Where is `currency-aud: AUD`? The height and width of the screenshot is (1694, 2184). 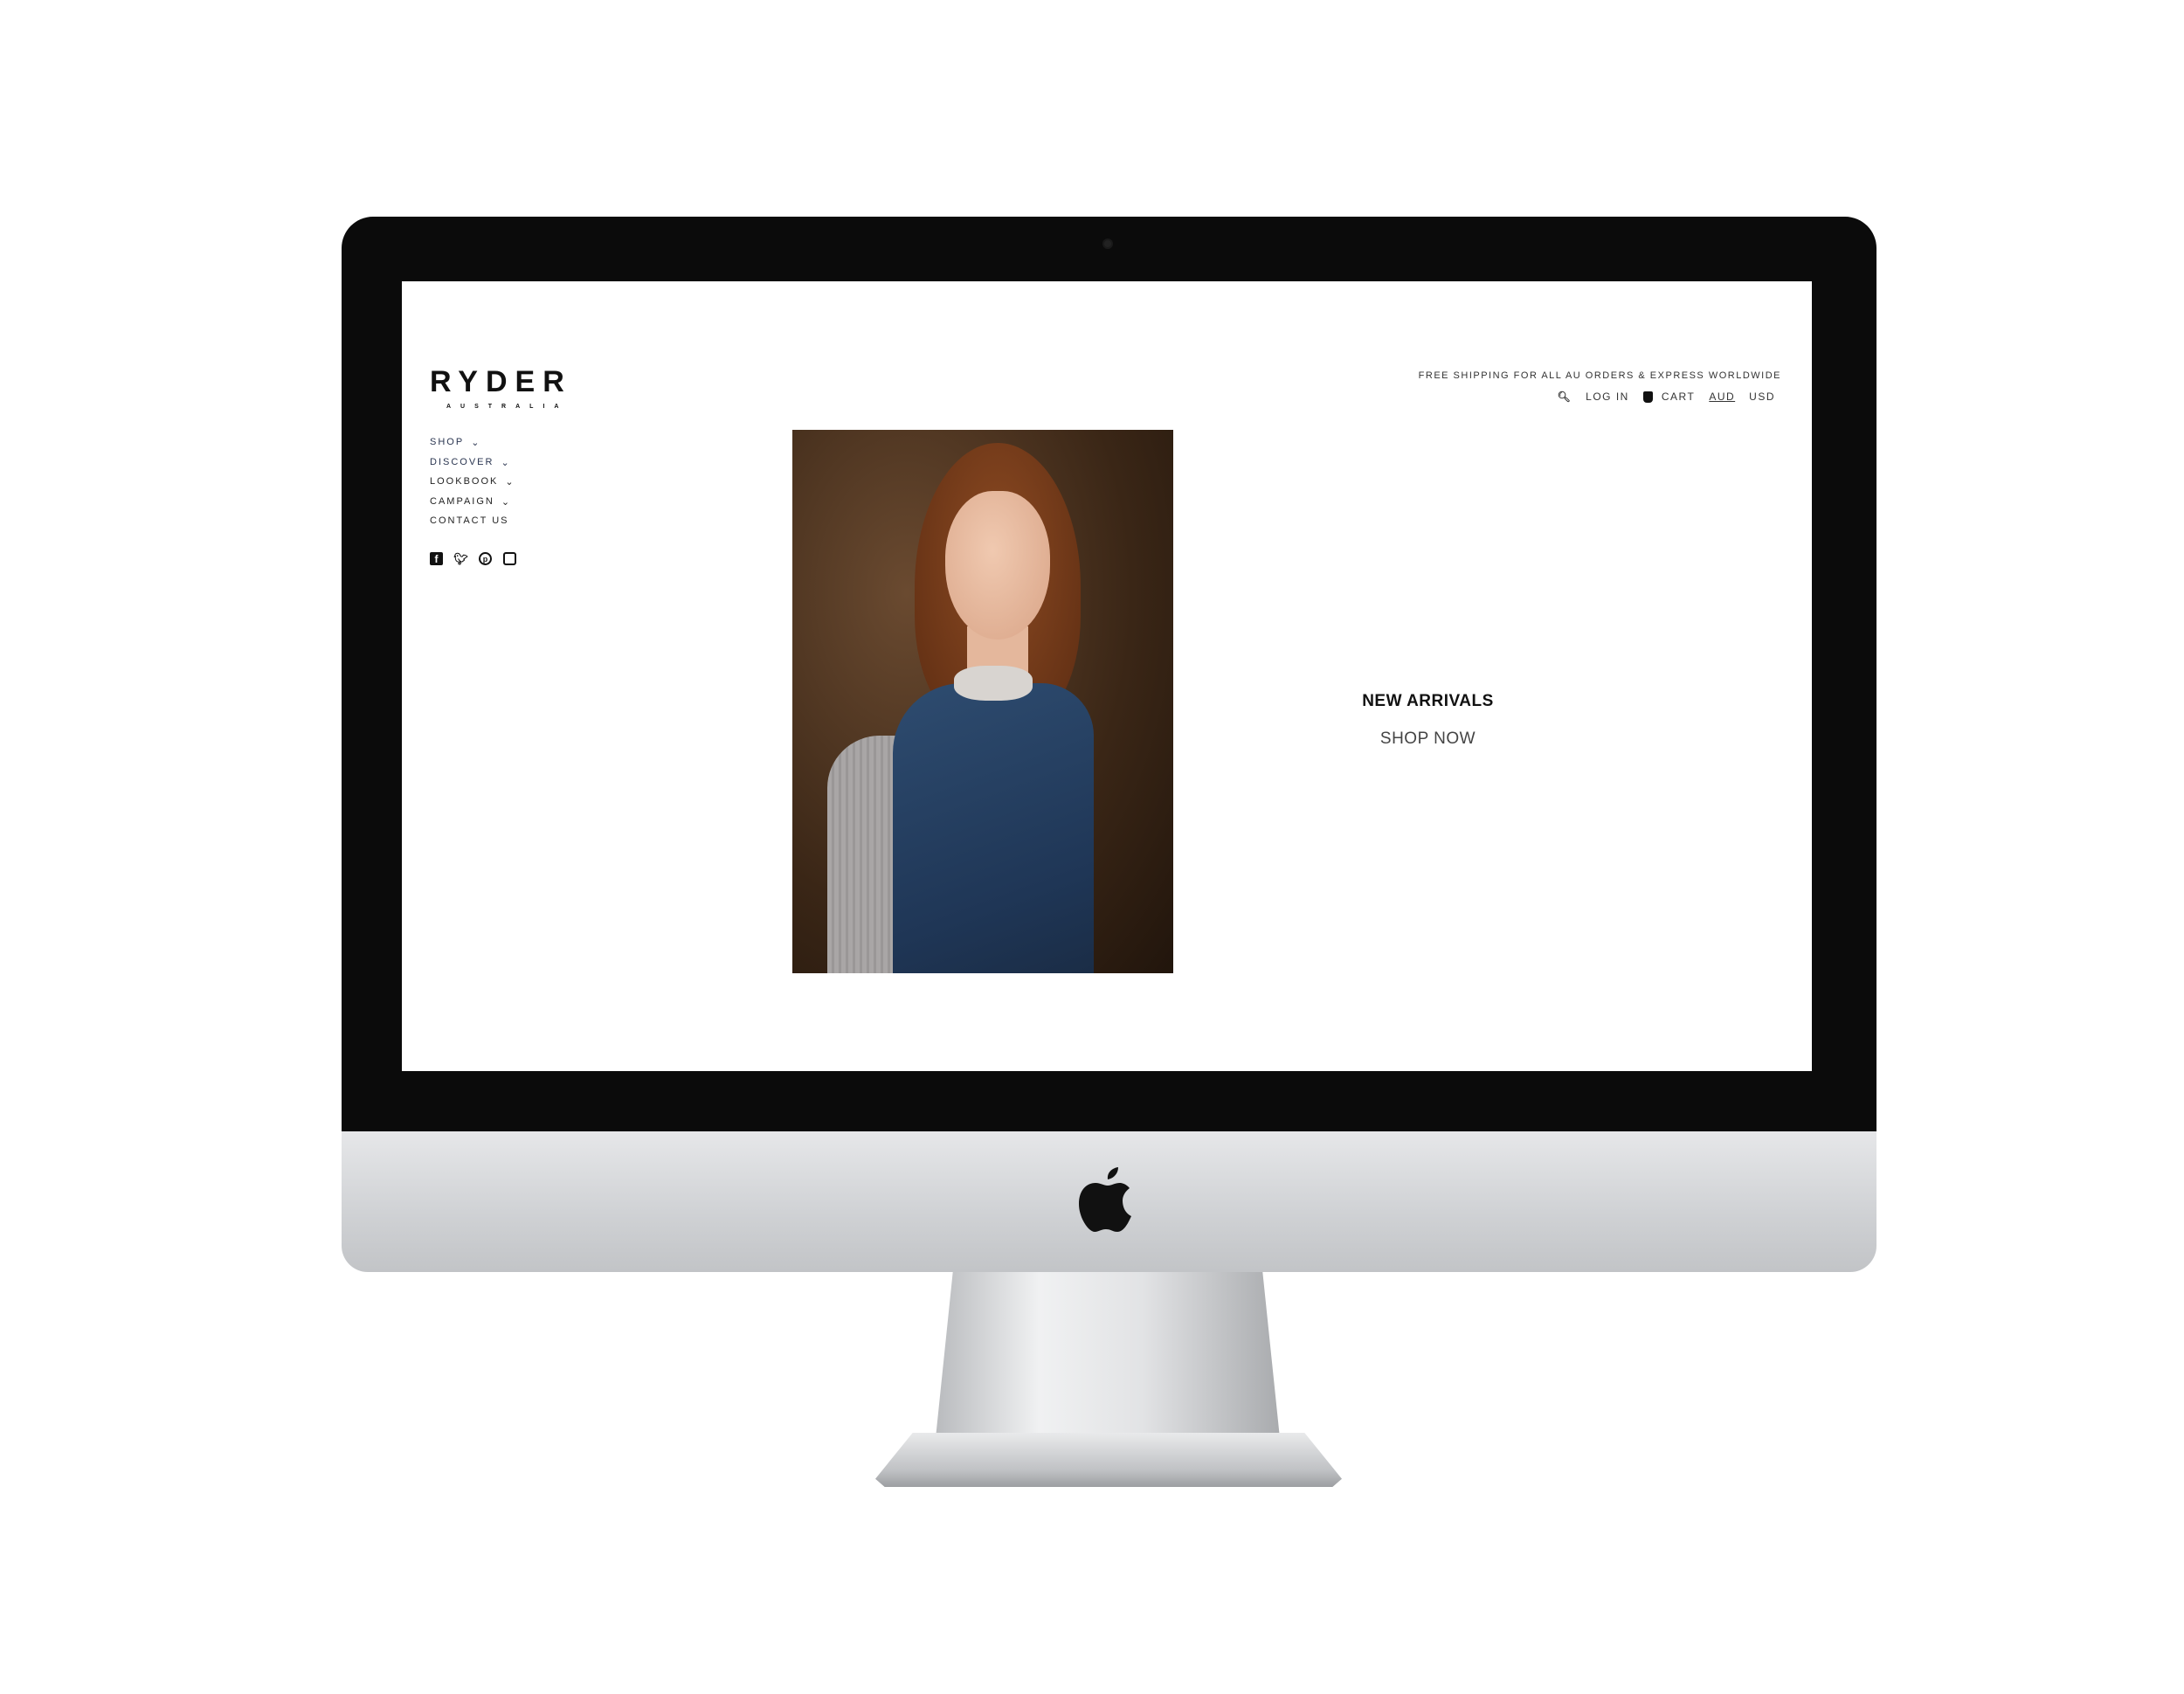
currency-aud: AUD is located at coordinates (1722, 397).